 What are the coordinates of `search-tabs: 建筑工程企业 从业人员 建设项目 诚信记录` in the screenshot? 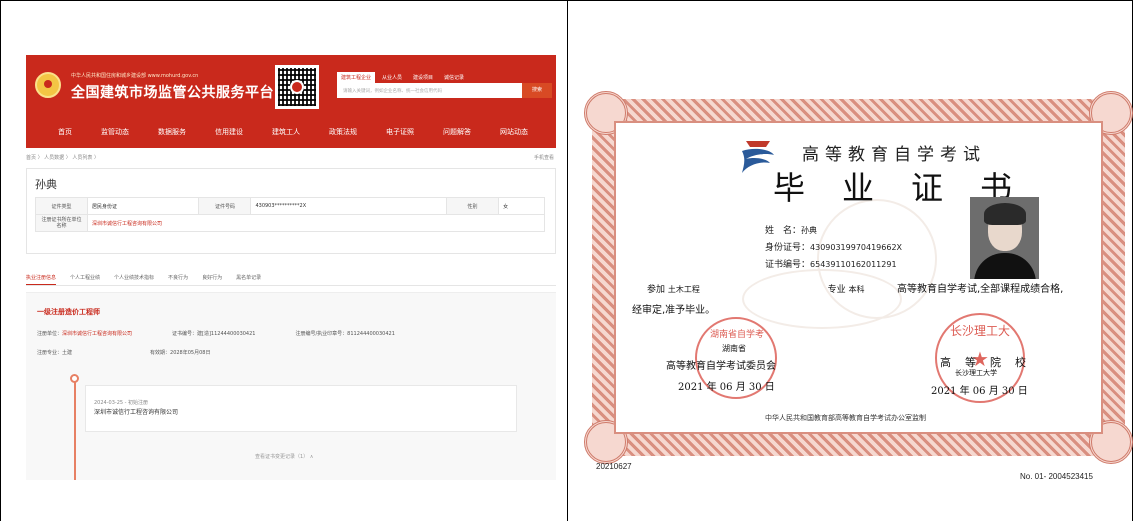 It's located at (402, 77).